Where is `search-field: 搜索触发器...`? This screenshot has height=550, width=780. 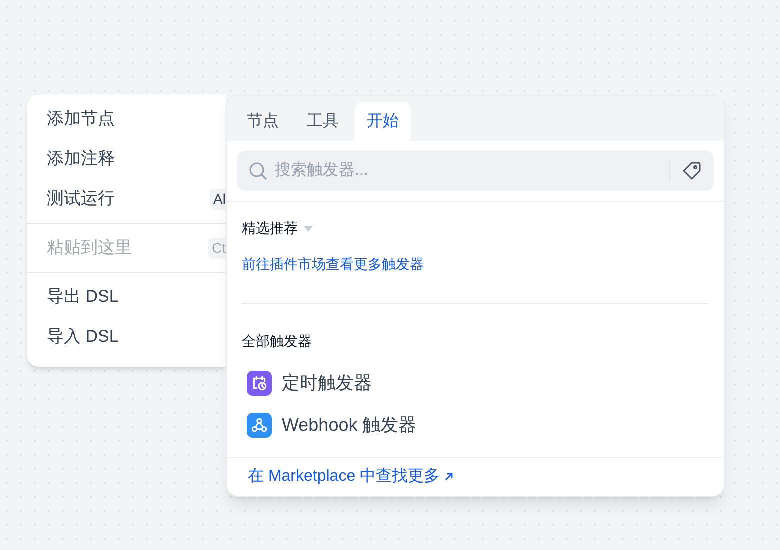 search-field: 搜索触发器... is located at coordinates (475, 171).